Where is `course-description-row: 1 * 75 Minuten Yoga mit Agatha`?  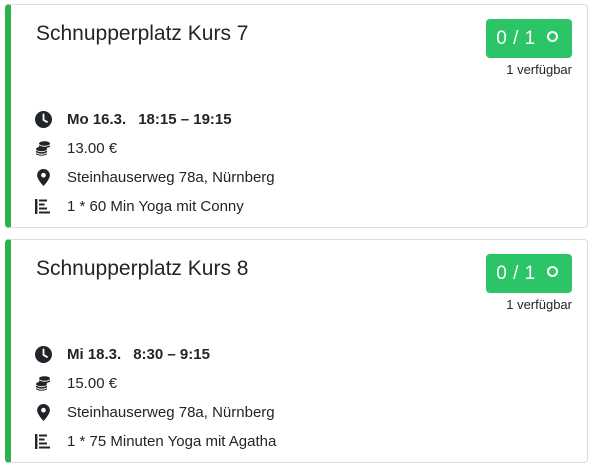 course-description-row: 1 * 75 Minuten Yoga mit Agatha is located at coordinates (155, 441).